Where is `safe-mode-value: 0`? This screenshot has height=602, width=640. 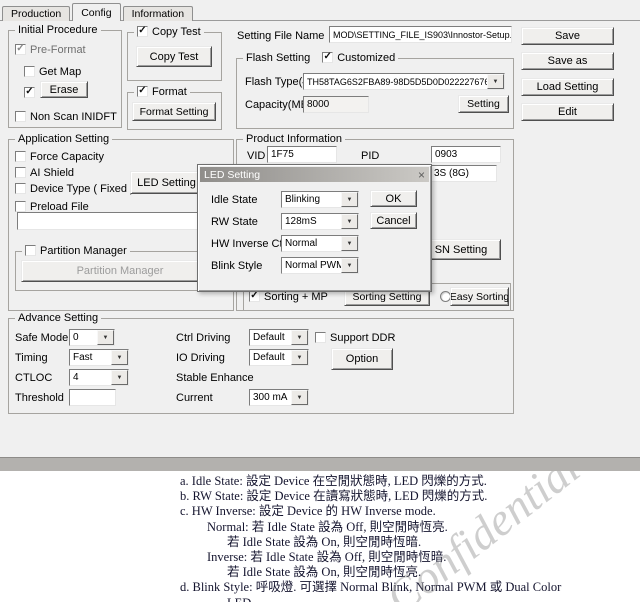
safe-mode-value: 0 is located at coordinates (76, 337).